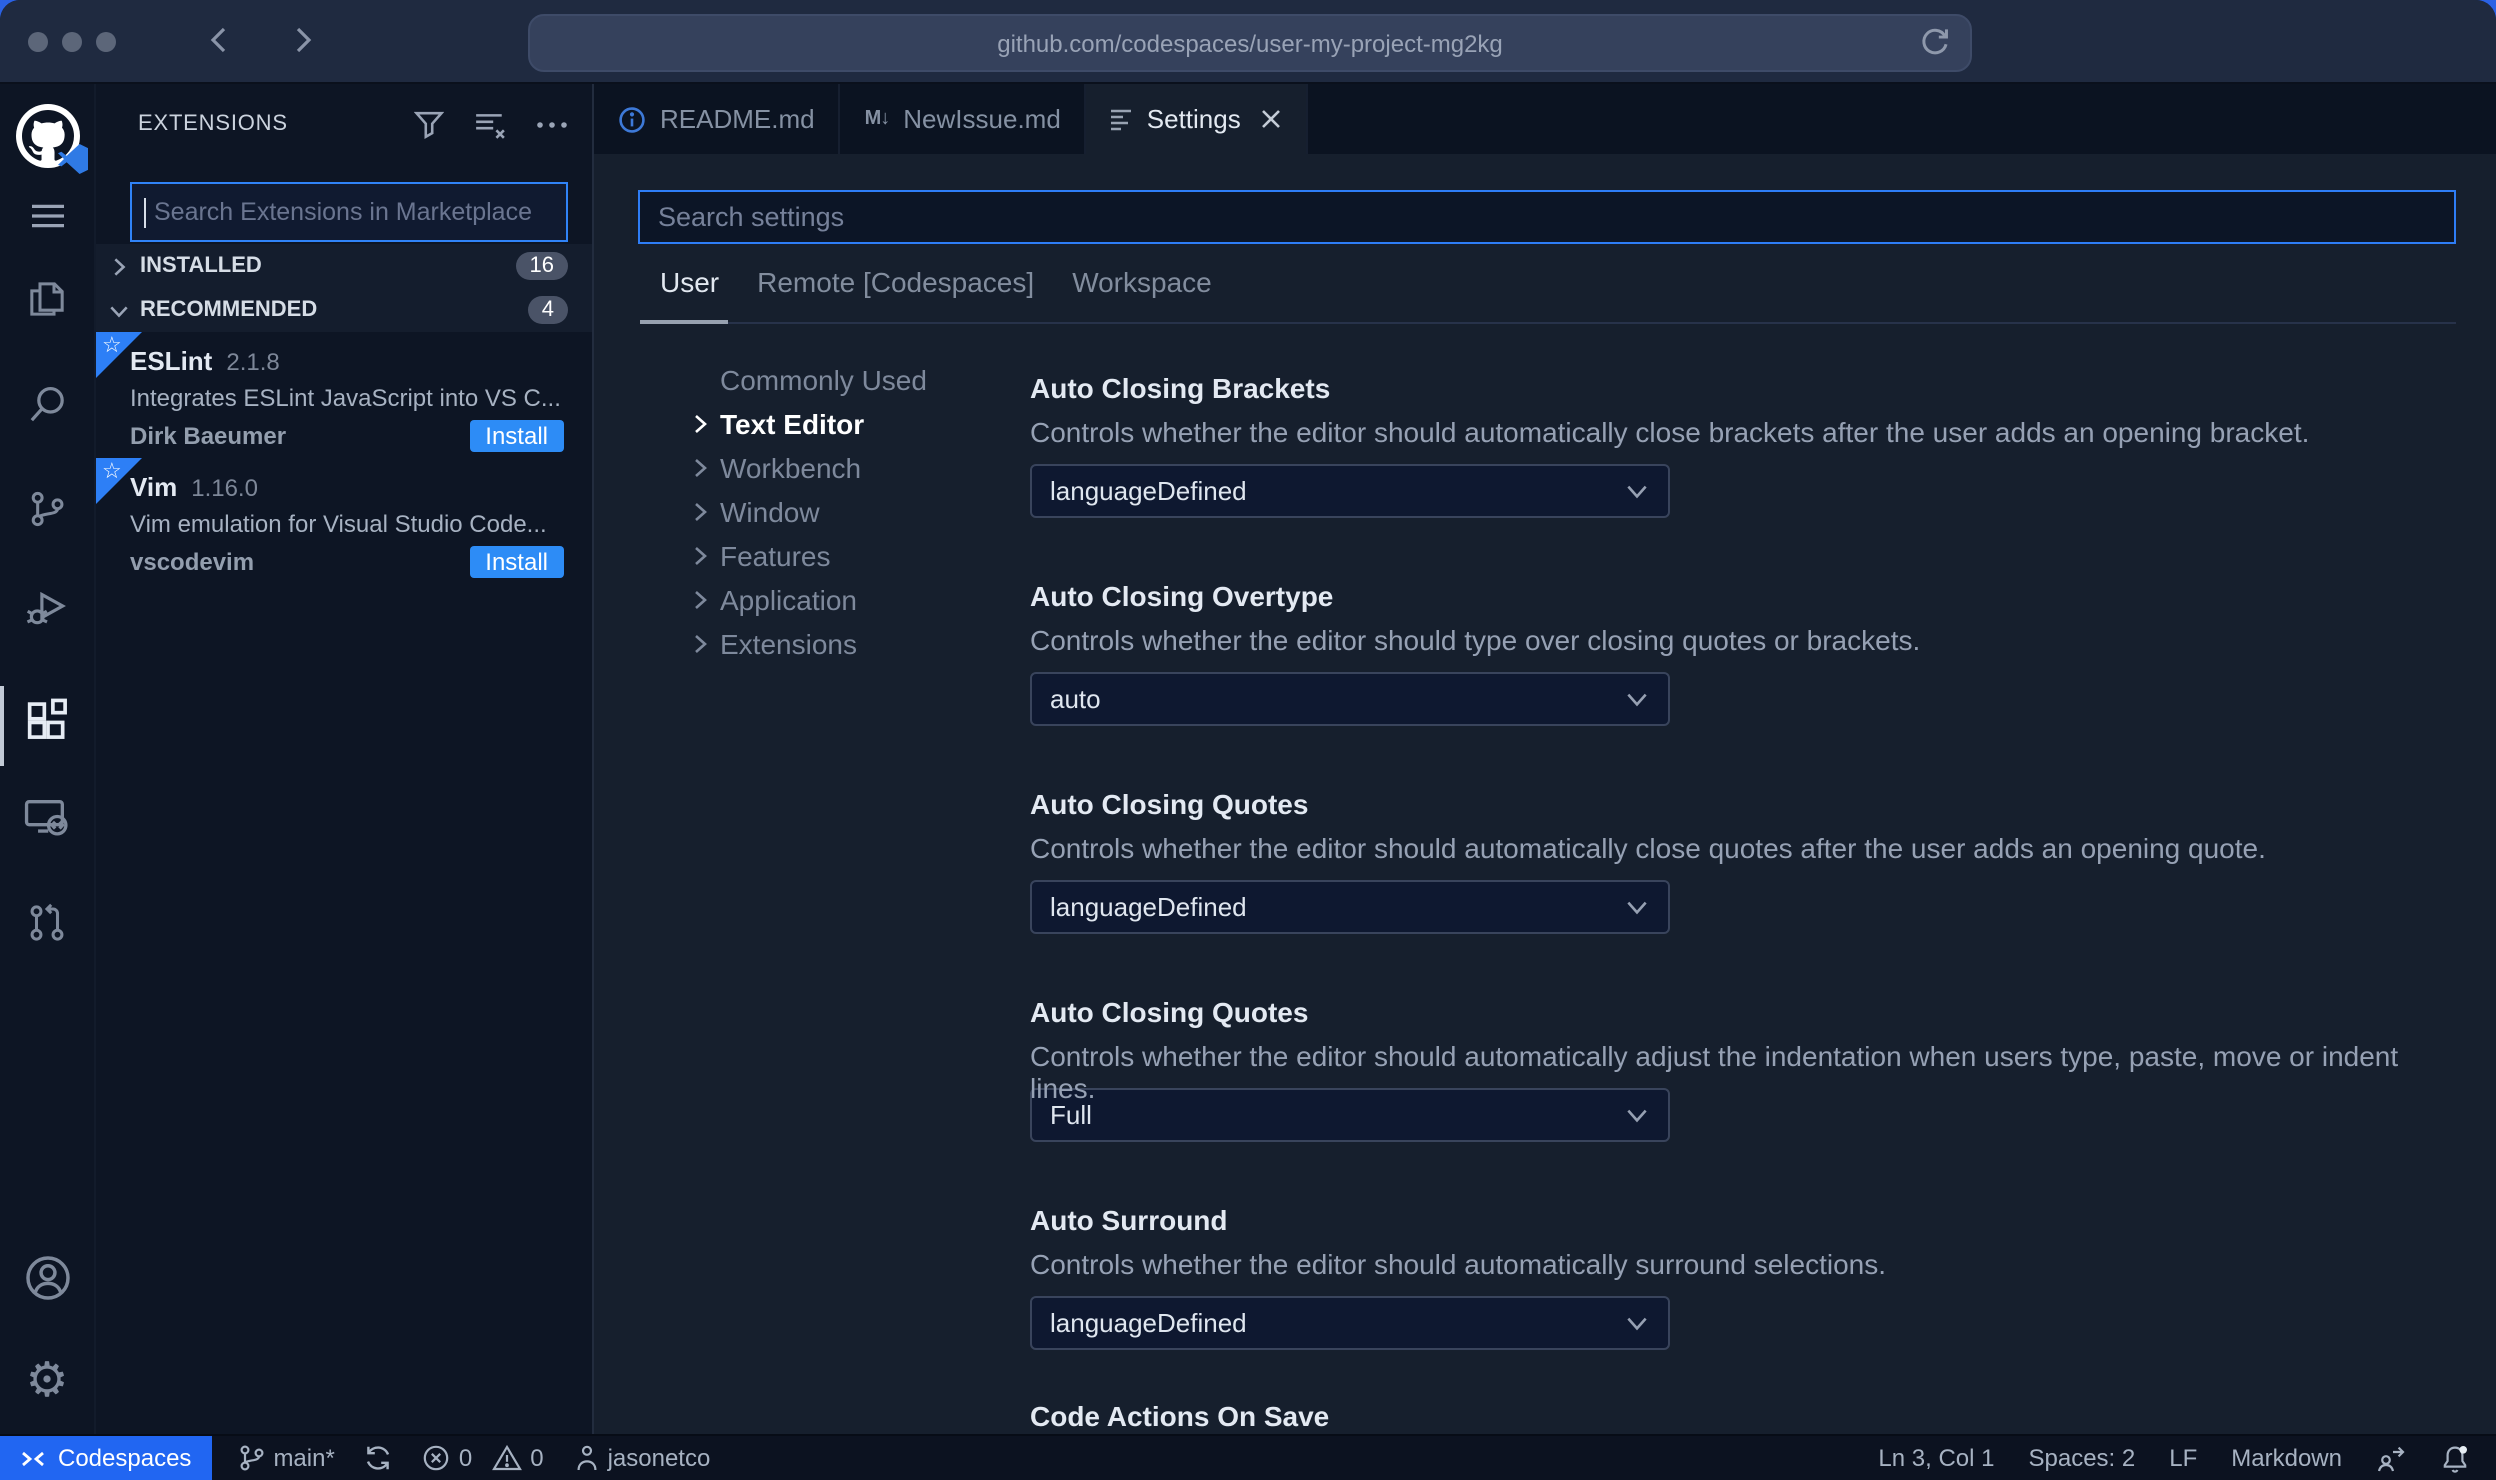 This screenshot has width=2496, height=1480. Describe the element at coordinates (72, 42) in the screenshot. I see `window-minimize-button` at that location.